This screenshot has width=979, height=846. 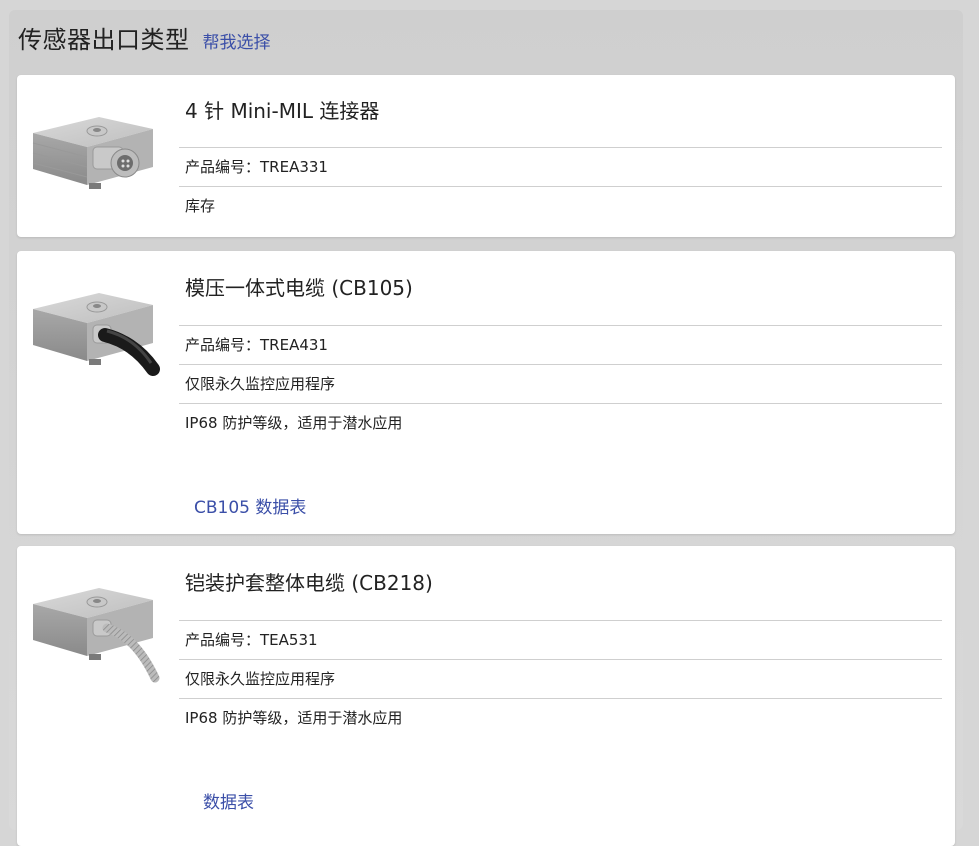 I want to click on product-title: 铠装护套整体电缆 (CB218), so click(x=560, y=583).